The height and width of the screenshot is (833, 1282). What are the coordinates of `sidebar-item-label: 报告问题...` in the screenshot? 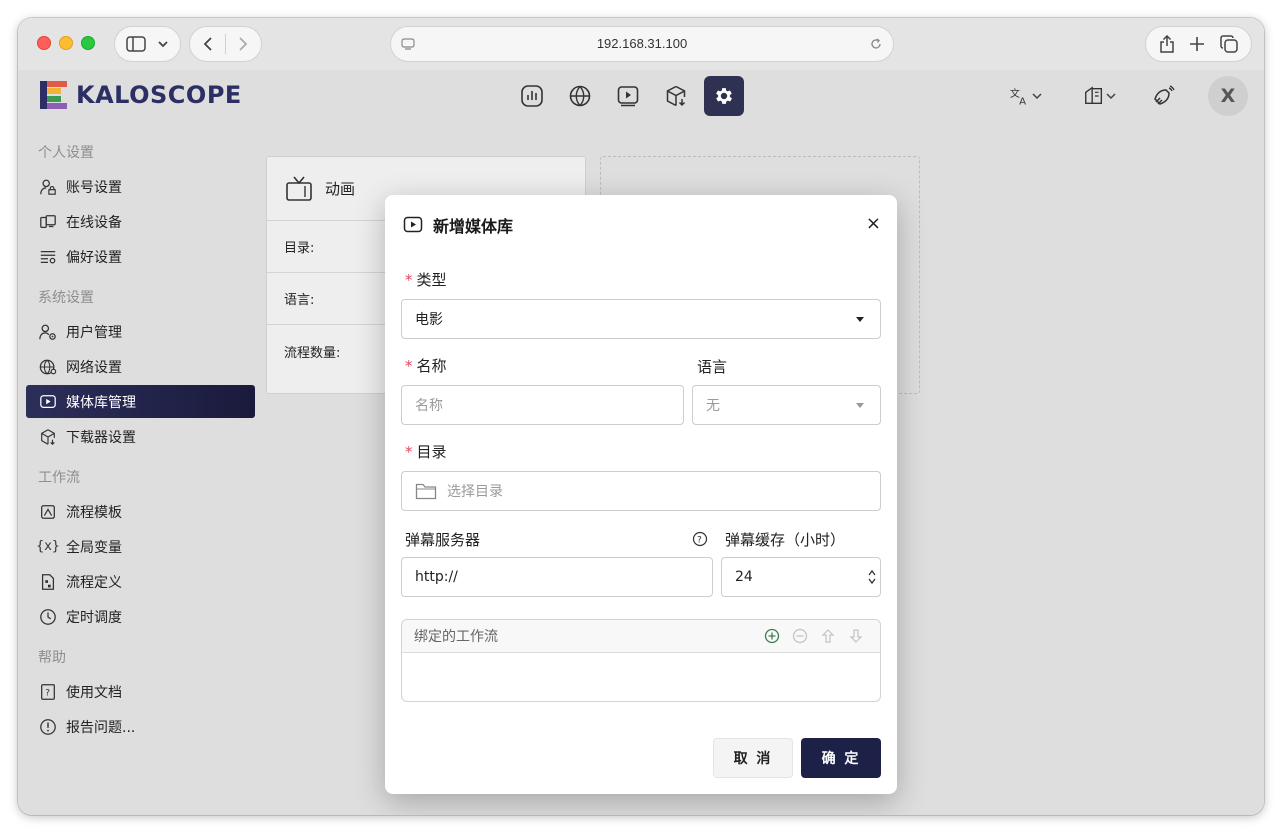 It's located at (101, 727).